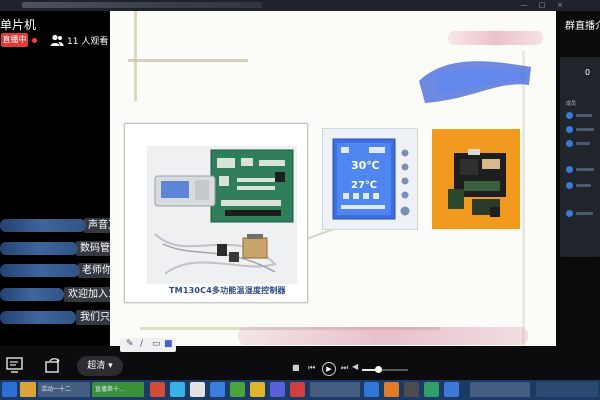  I want to click on product-photo: TM130C4多功能温湿度控制器, so click(216, 213).